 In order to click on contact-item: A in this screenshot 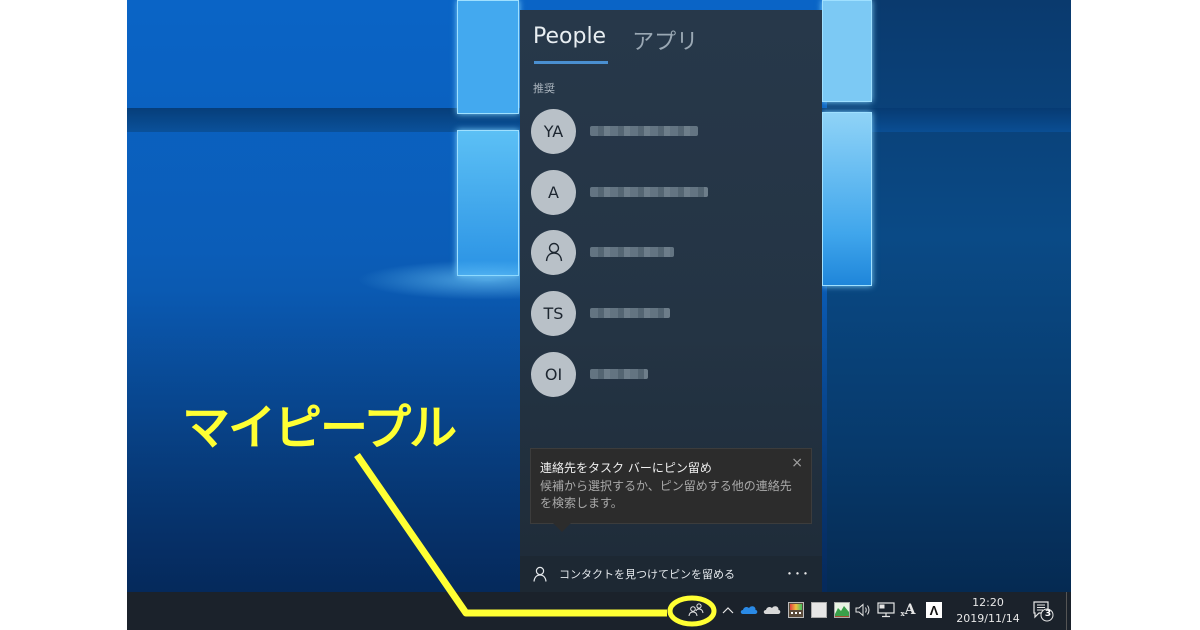, I will do `click(671, 192)`.